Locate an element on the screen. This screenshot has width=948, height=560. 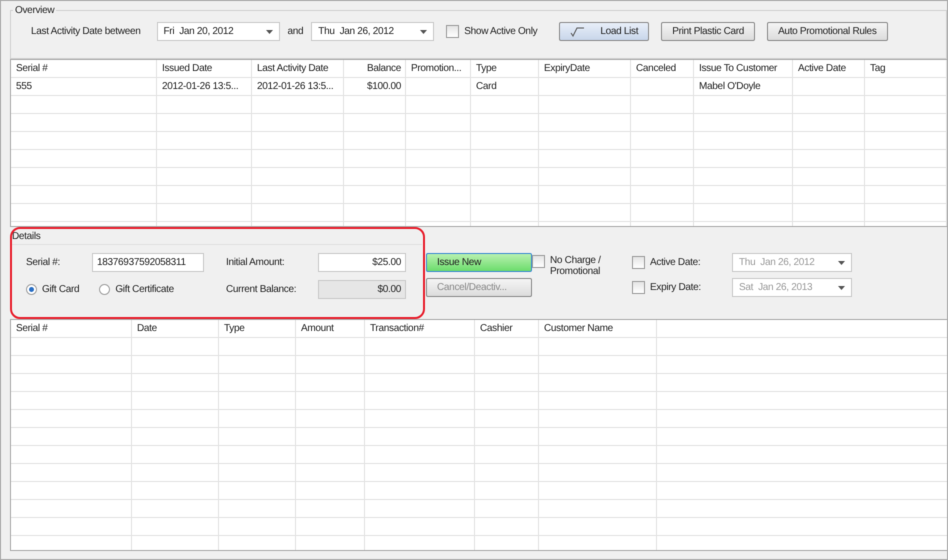
column-header: Last Activity Date is located at coordinates (298, 69).